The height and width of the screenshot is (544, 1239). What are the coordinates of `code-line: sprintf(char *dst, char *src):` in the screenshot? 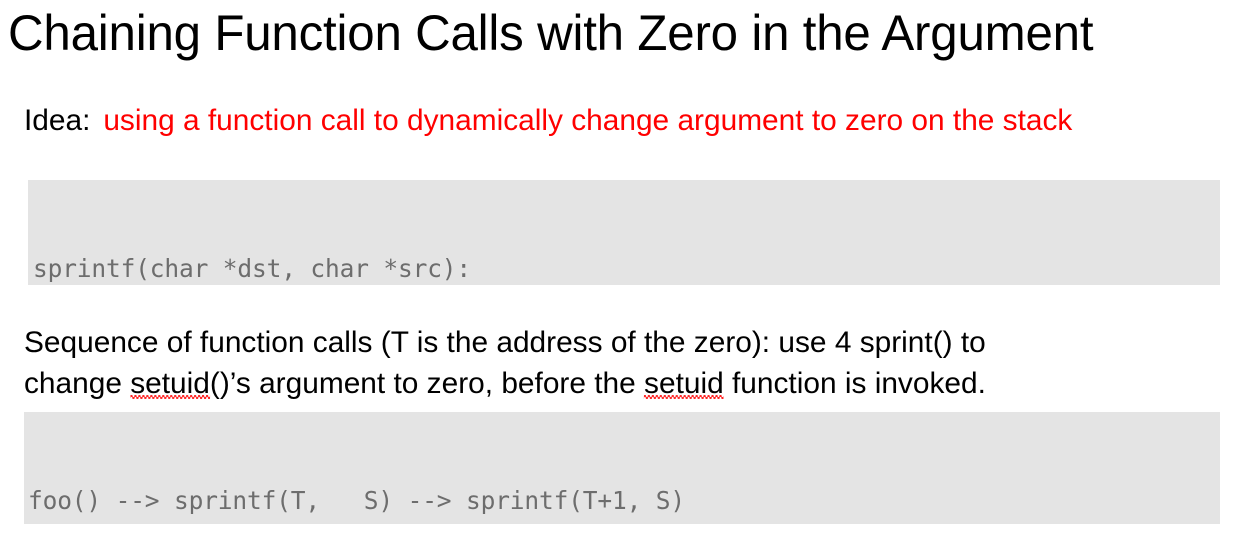 It's located at (252, 268).